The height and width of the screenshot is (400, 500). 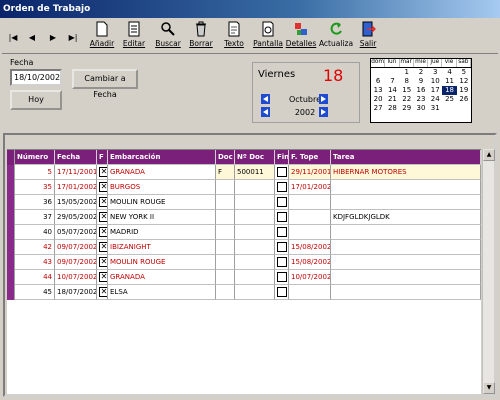 I want to click on prev-month-arrow-icon, so click(x=265, y=99).